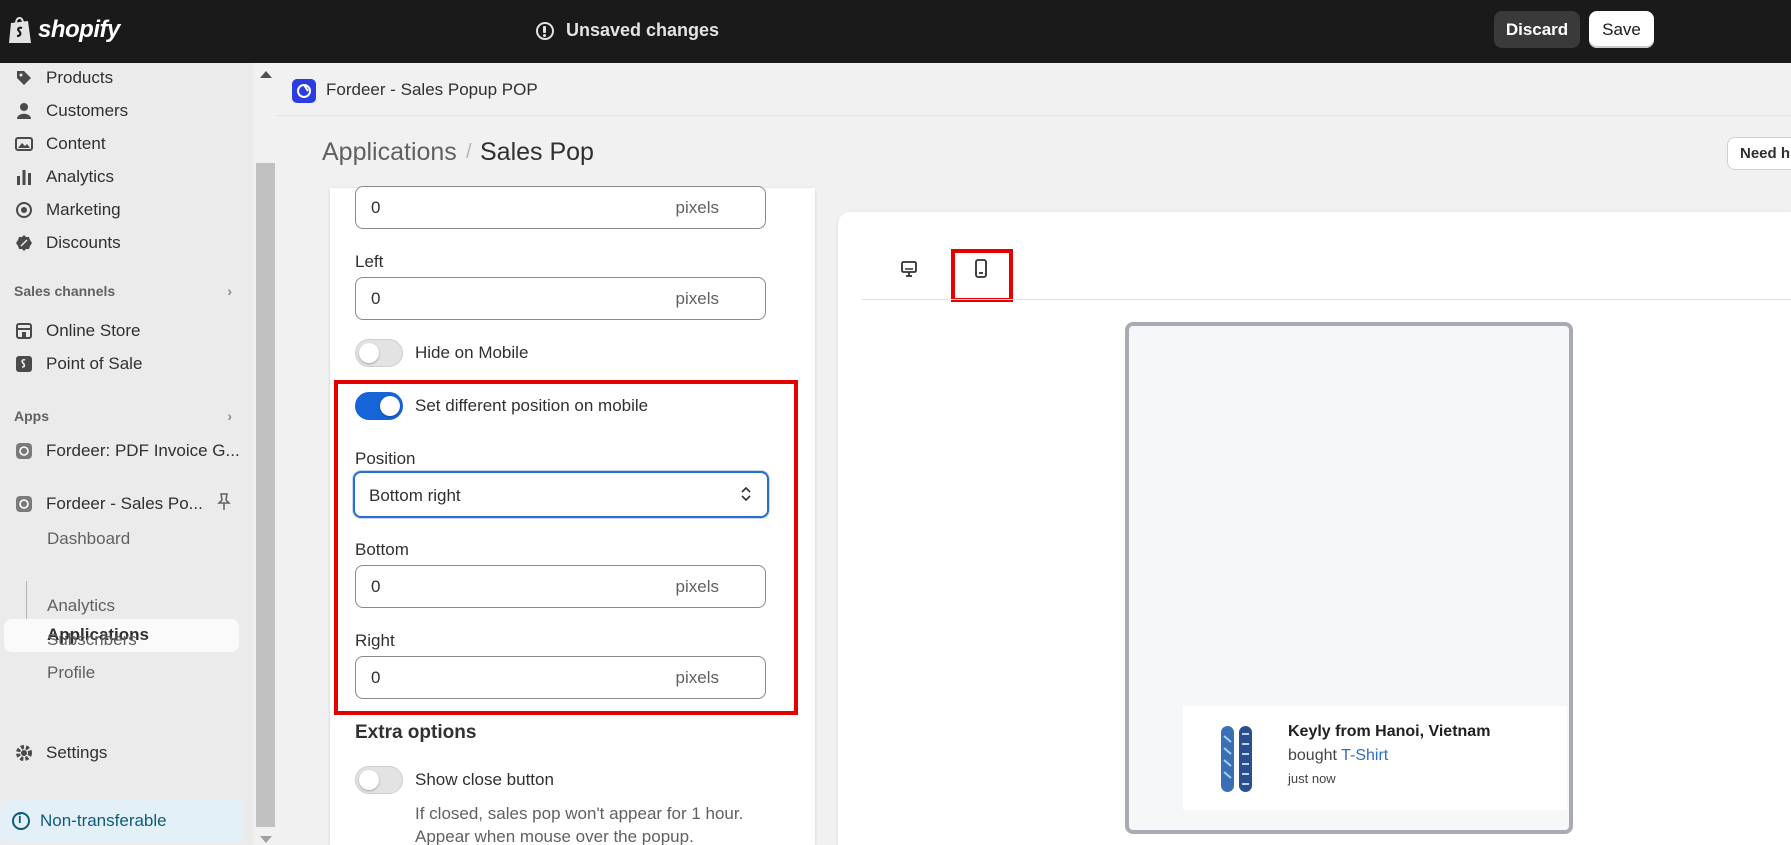 This screenshot has height=845, width=1791. Describe the element at coordinates (472, 352) in the screenshot. I see `hide-on-mobile-label: Hide on Mobile` at that location.